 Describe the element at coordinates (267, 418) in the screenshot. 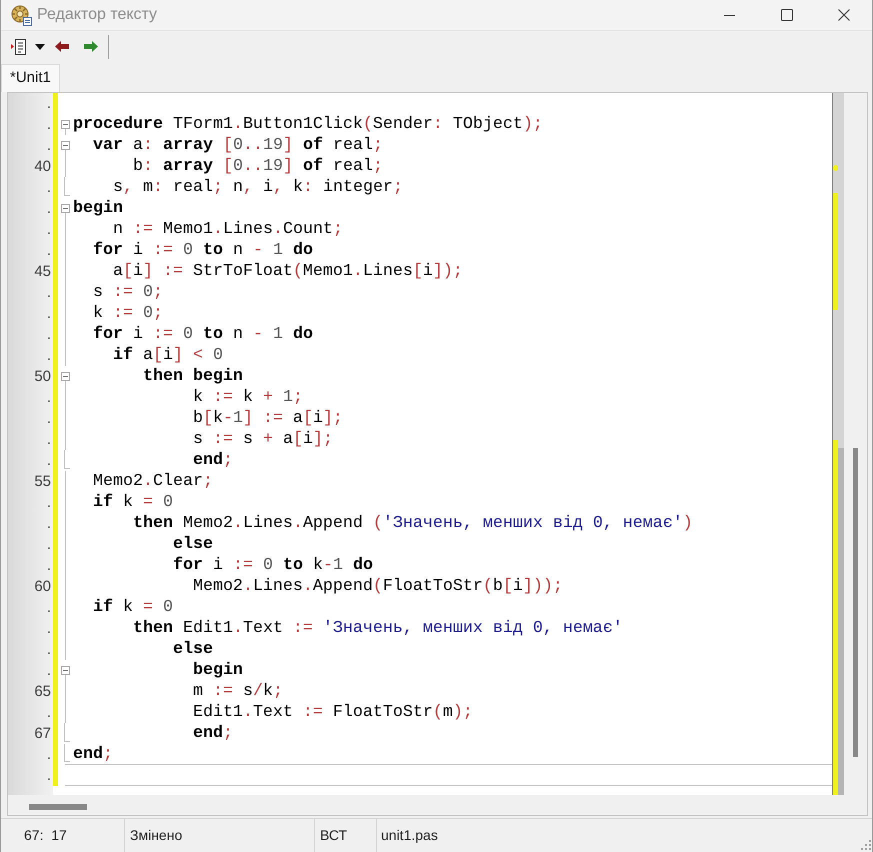

I see `code-line: b[k-1] := a[i];` at that location.